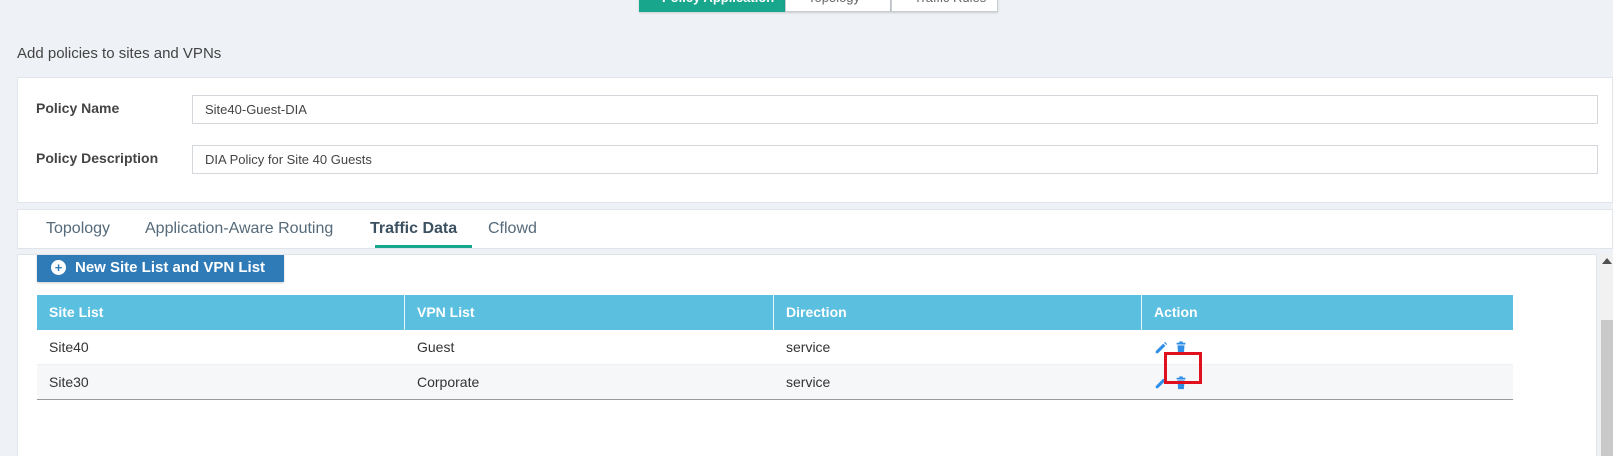  Describe the element at coordinates (97, 158) in the screenshot. I see `policy-description-label: Policy Description` at that location.